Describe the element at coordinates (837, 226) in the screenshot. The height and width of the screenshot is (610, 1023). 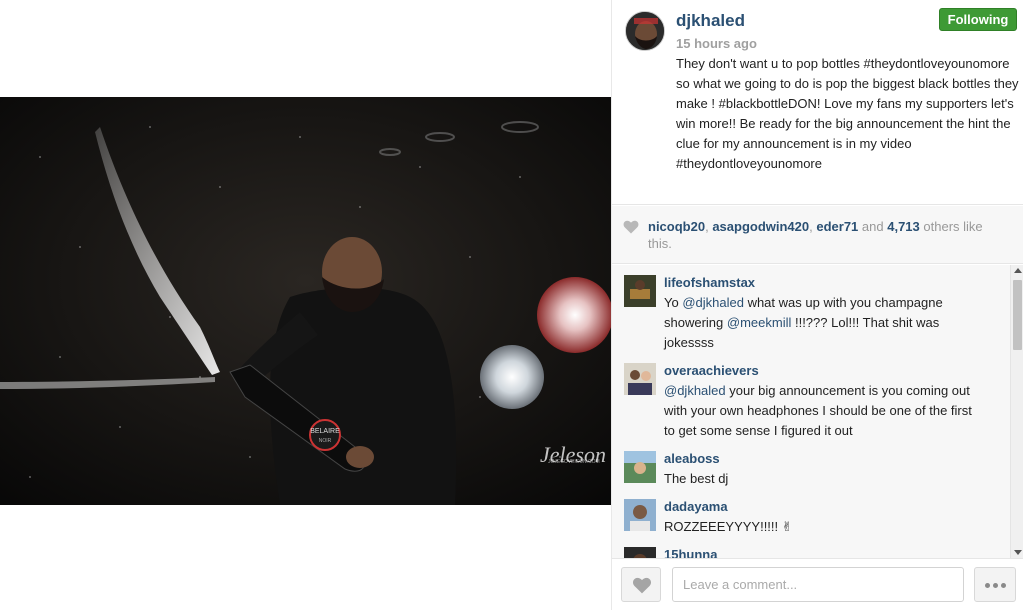
I see `liker-link: eder71` at that location.